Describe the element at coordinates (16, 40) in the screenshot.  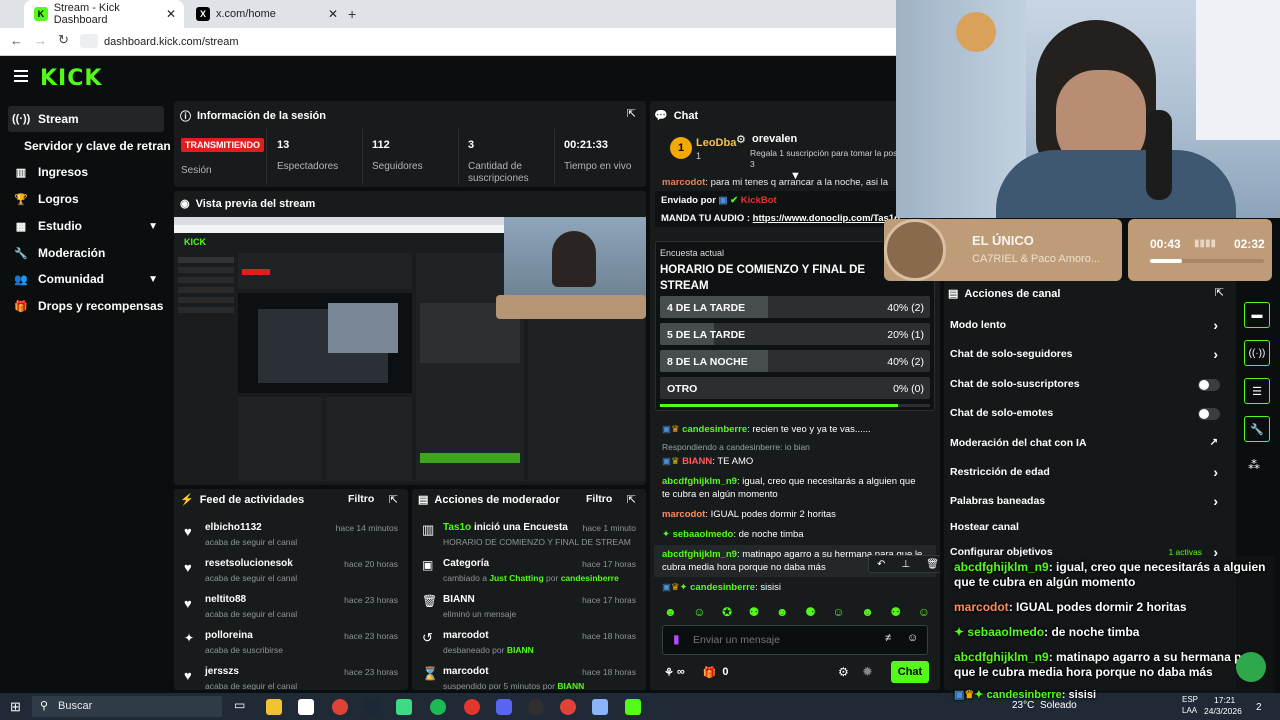
I see `back-icon: ←` at that location.